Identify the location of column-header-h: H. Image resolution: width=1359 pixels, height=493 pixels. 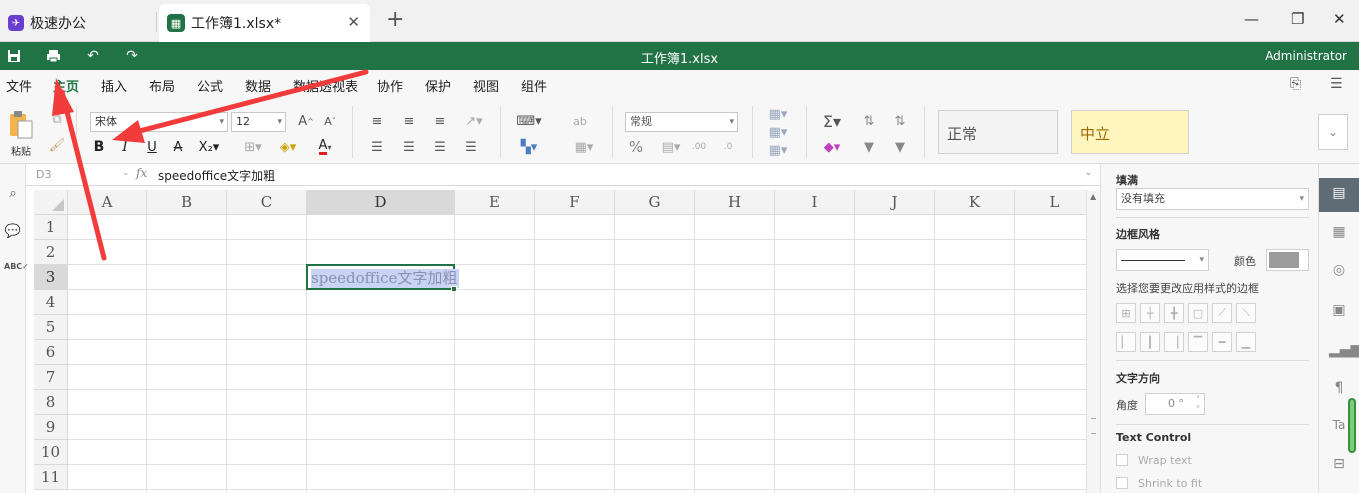
(735, 202).